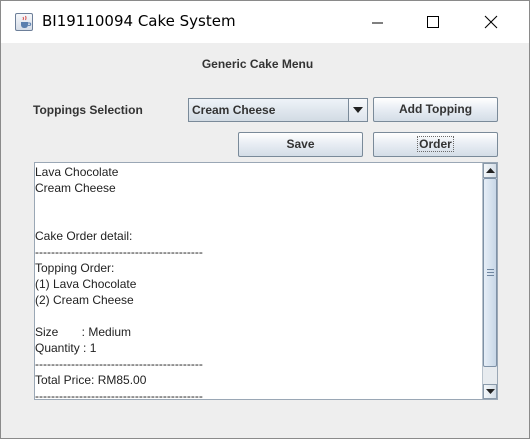  What do you see at coordinates (86, 284) in the screenshot?
I see `output-line: (1) Lava Chocolate` at bounding box center [86, 284].